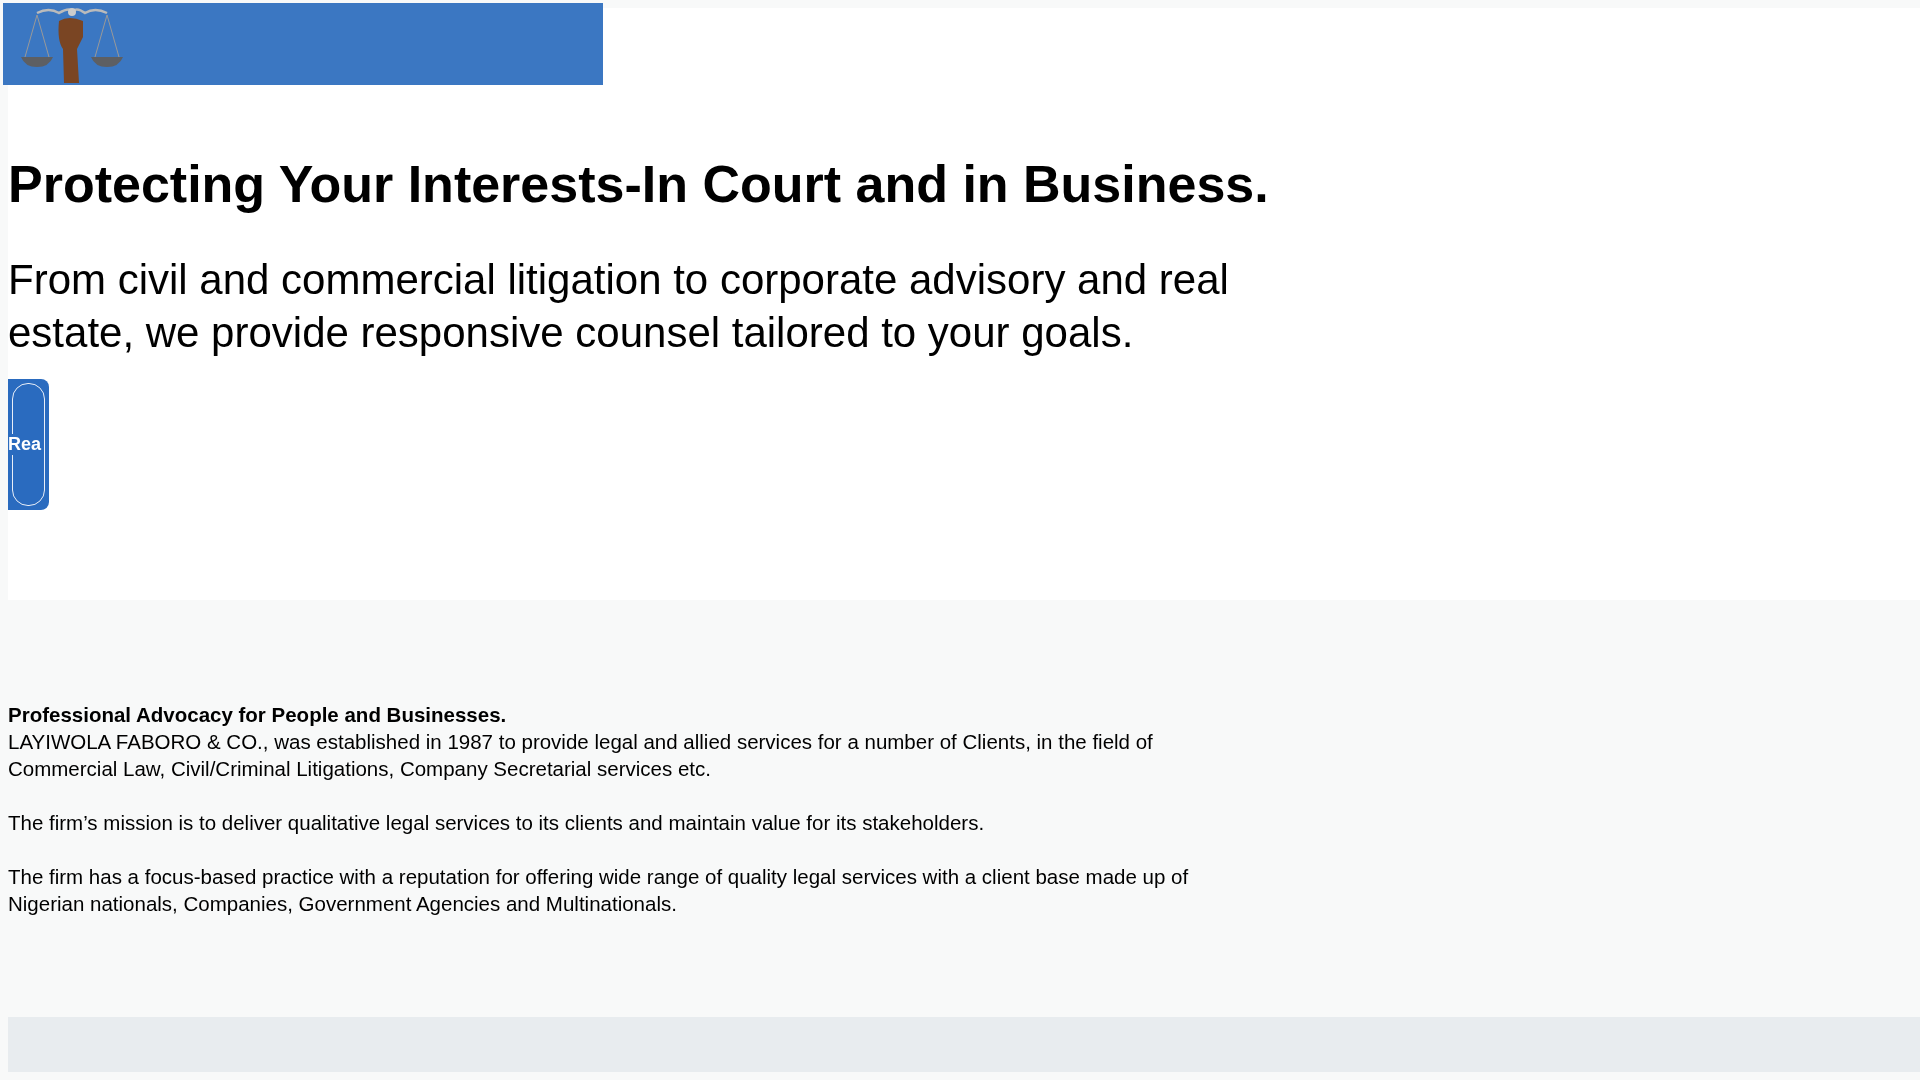 This screenshot has height=1080, width=1920. What do you see at coordinates (639, 185) in the screenshot?
I see `hero-title: Protecting Your Interests-In Court and in Business.` at bounding box center [639, 185].